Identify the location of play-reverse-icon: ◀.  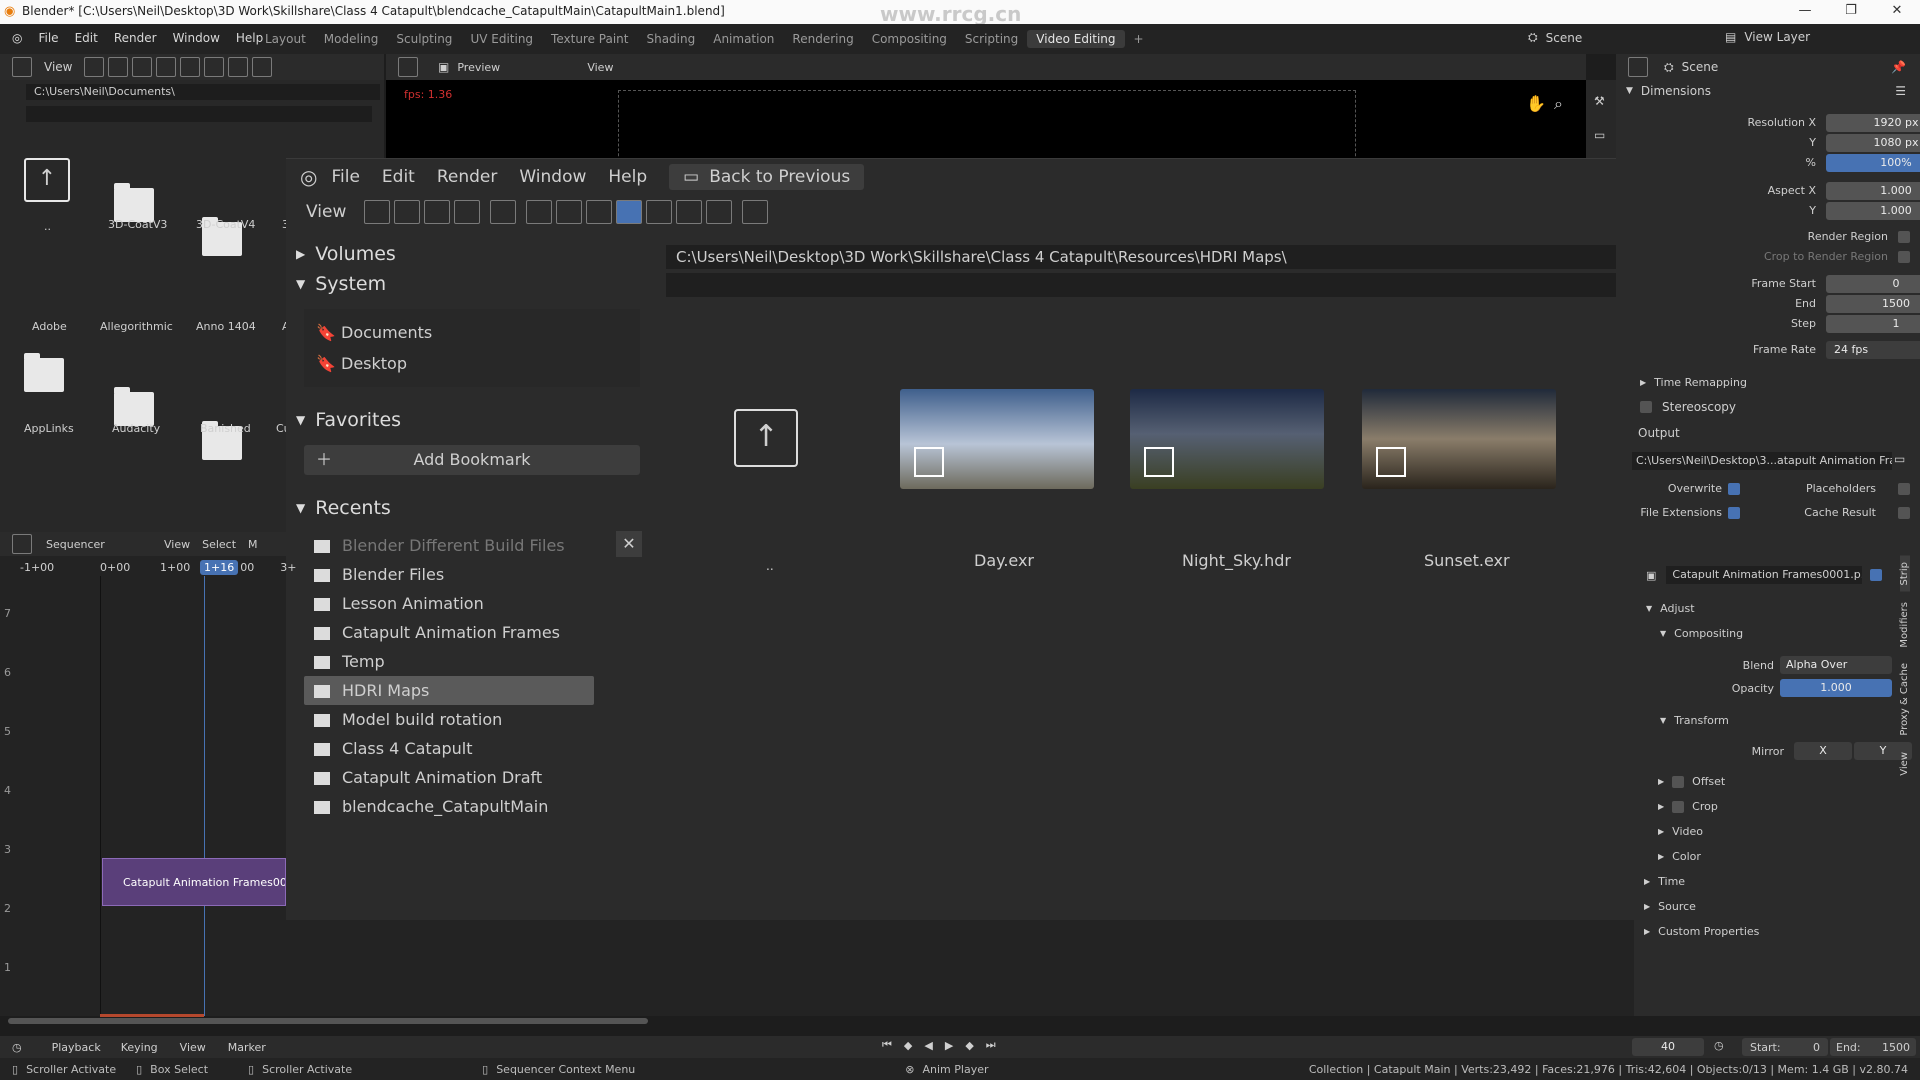
(928, 1045).